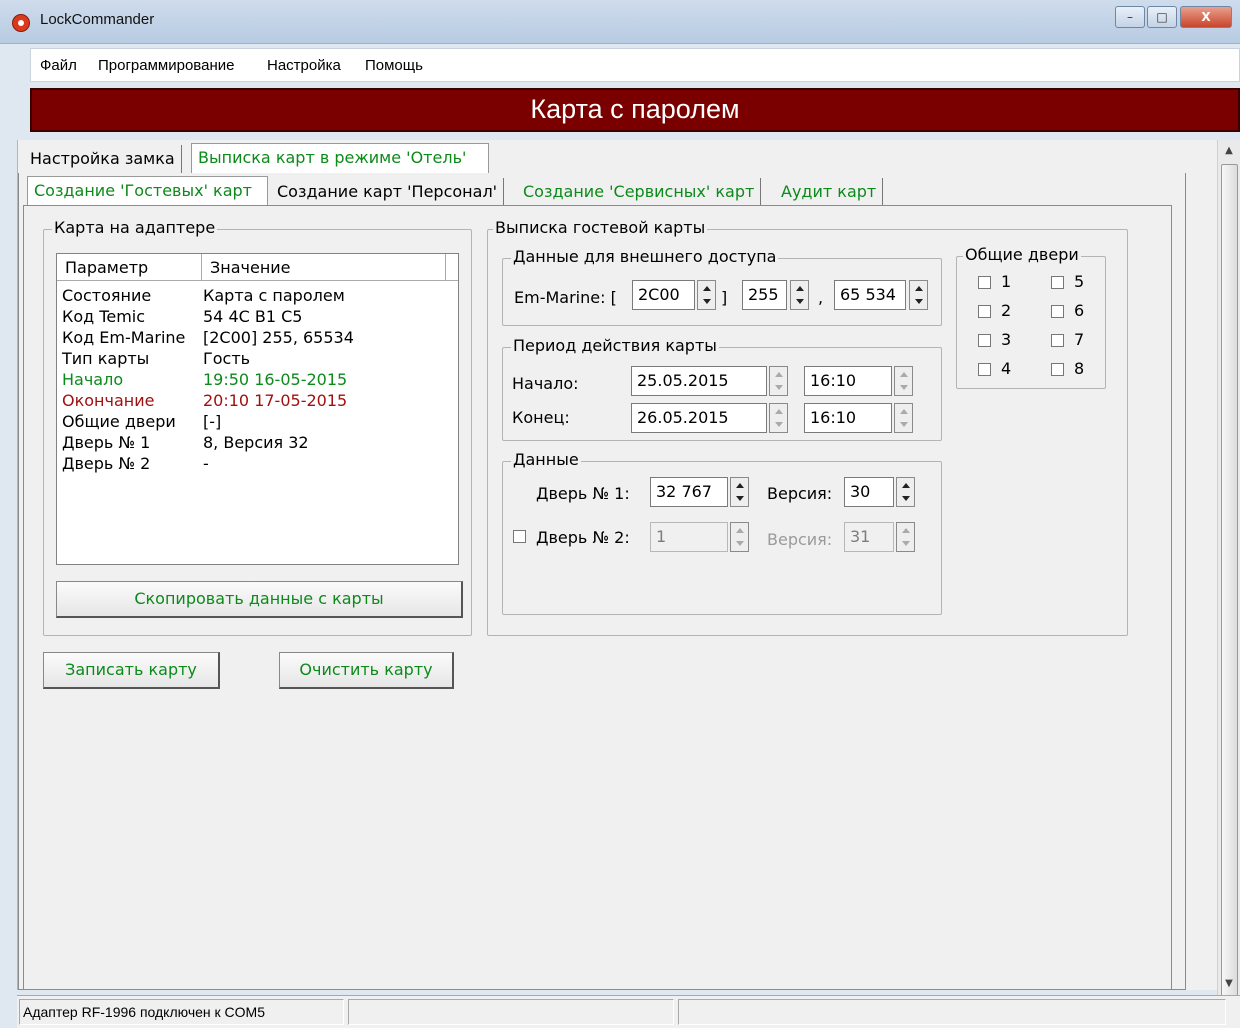 The width and height of the screenshot is (1240, 1028). What do you see at coordinates (519, 536) in the screenshot?
I see `door2-checkbox` at bounding box center [519, 536].